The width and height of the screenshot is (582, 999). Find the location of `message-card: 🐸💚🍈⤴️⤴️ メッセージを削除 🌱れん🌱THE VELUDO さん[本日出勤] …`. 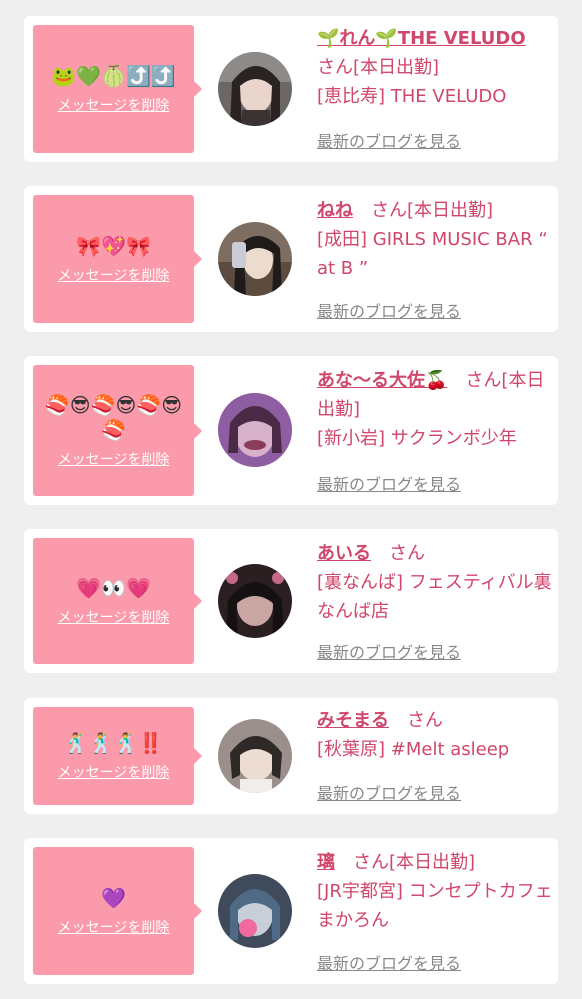

message-card: 🐸💚🍈⤴️⤴️ メッセージを削除 🌱れん🌱THE VELUDO さん[本日出勤] … is located at coordinates (291, 89).